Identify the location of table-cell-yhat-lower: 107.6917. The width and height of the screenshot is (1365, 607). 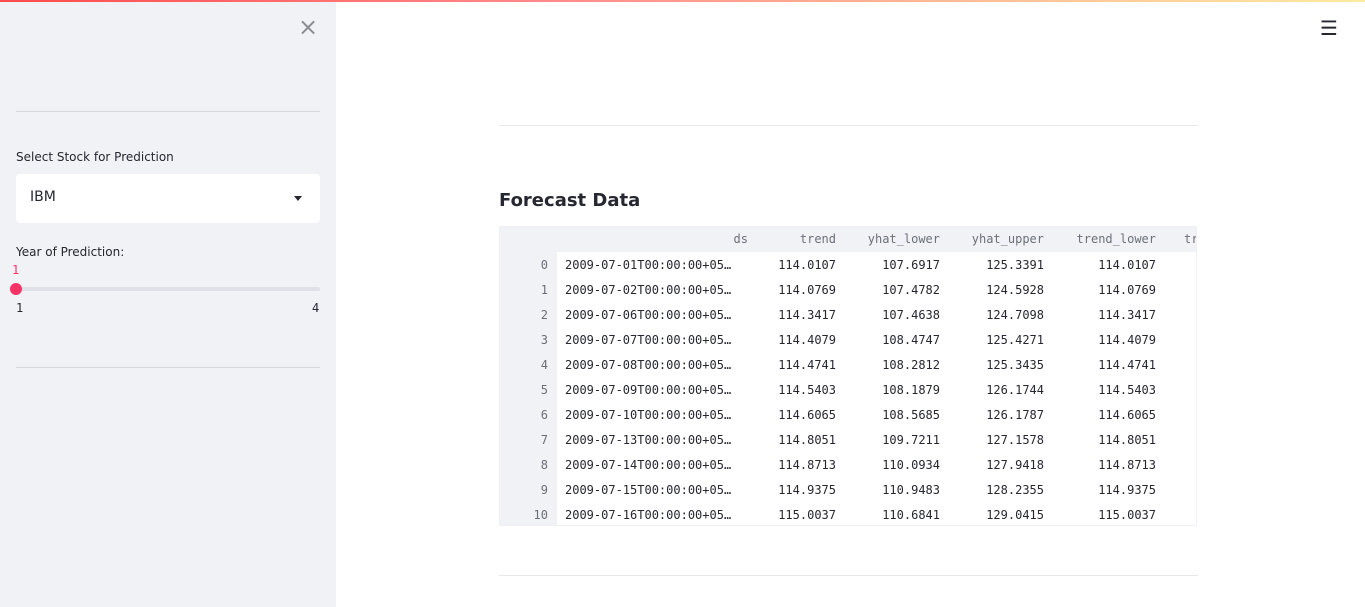
(892, 265).